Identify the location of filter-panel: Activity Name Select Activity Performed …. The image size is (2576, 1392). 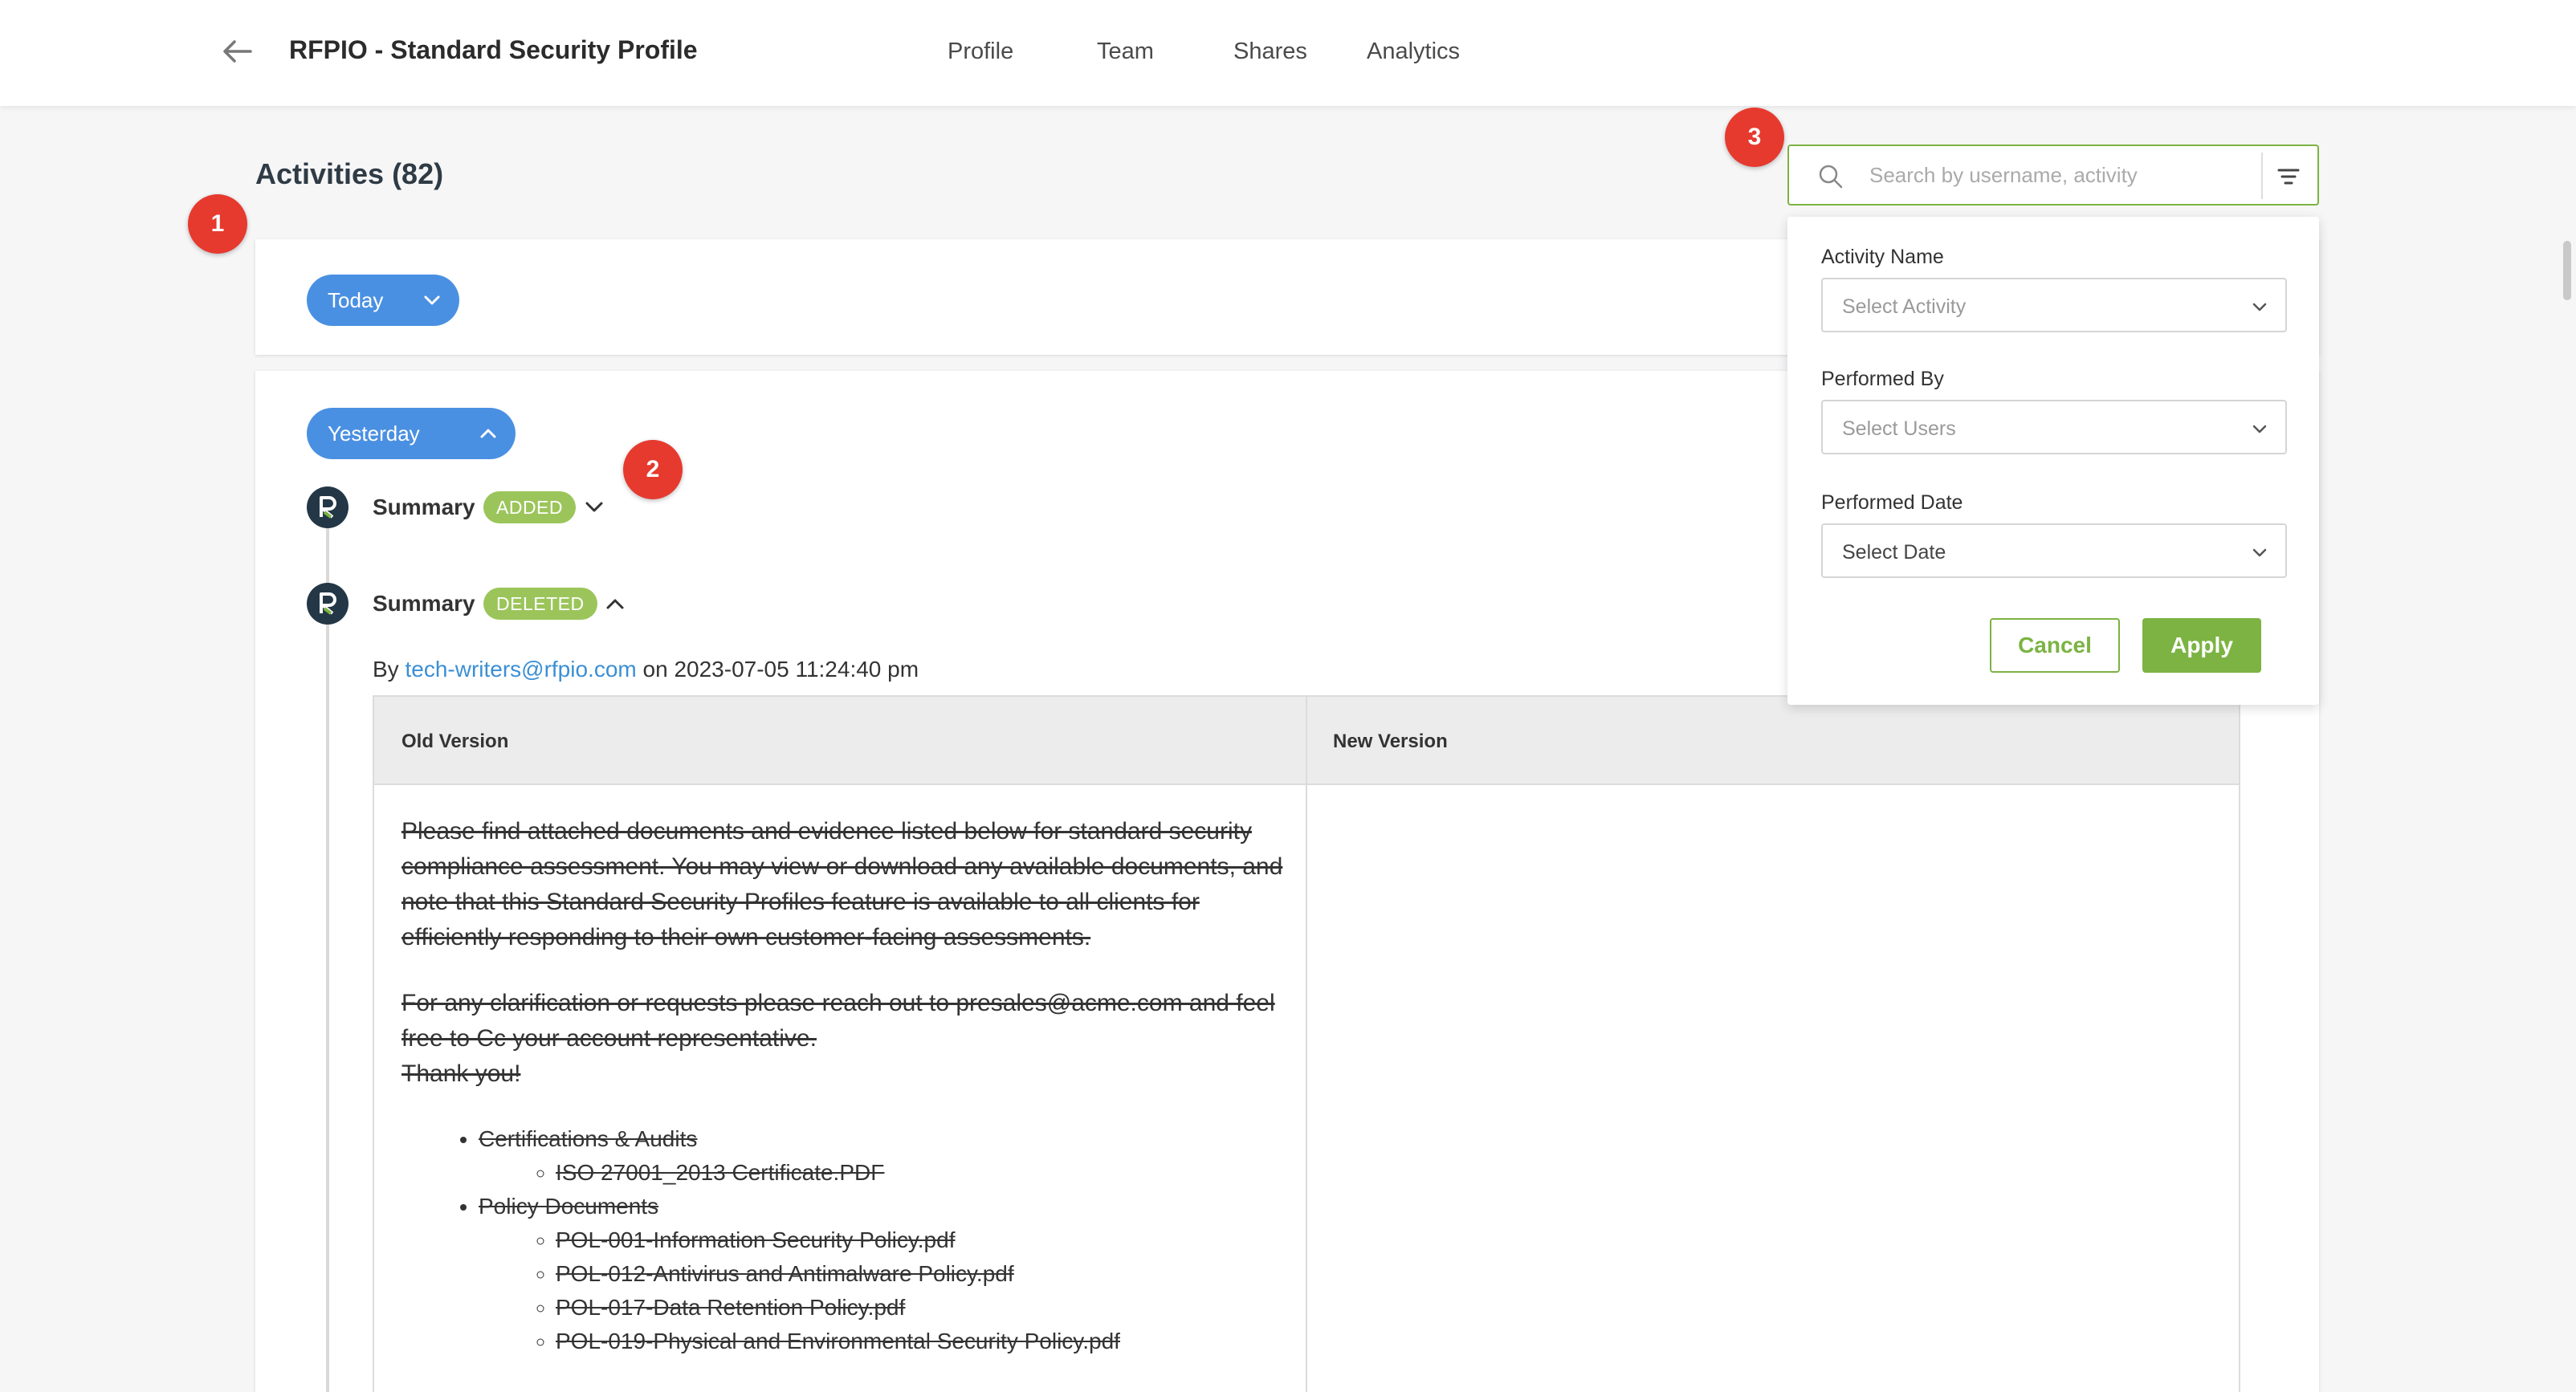
(2053, 461).